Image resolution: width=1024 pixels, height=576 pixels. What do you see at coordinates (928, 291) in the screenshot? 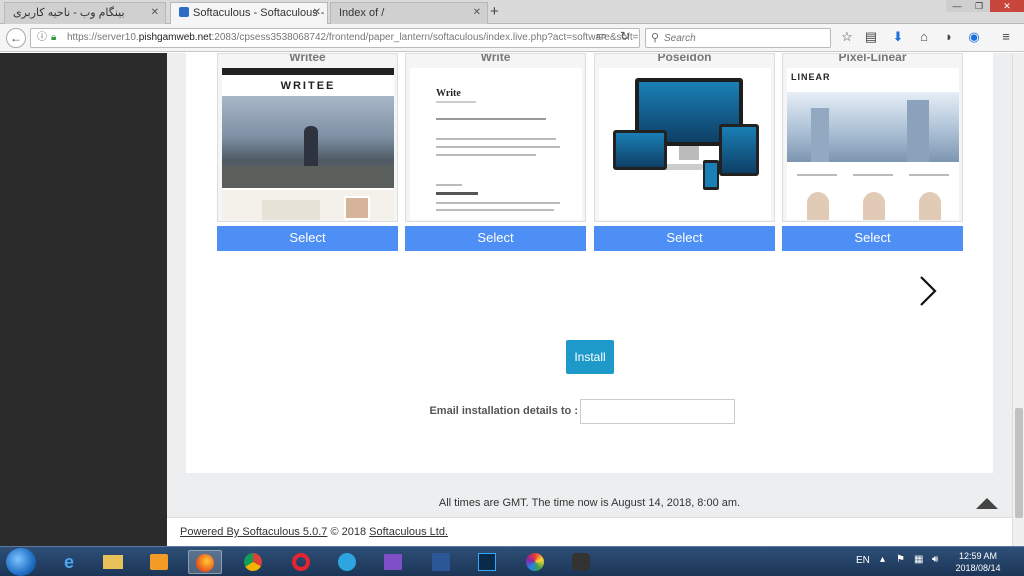
I see `next-page-arrow-icon` at bounding box center [928, 291].